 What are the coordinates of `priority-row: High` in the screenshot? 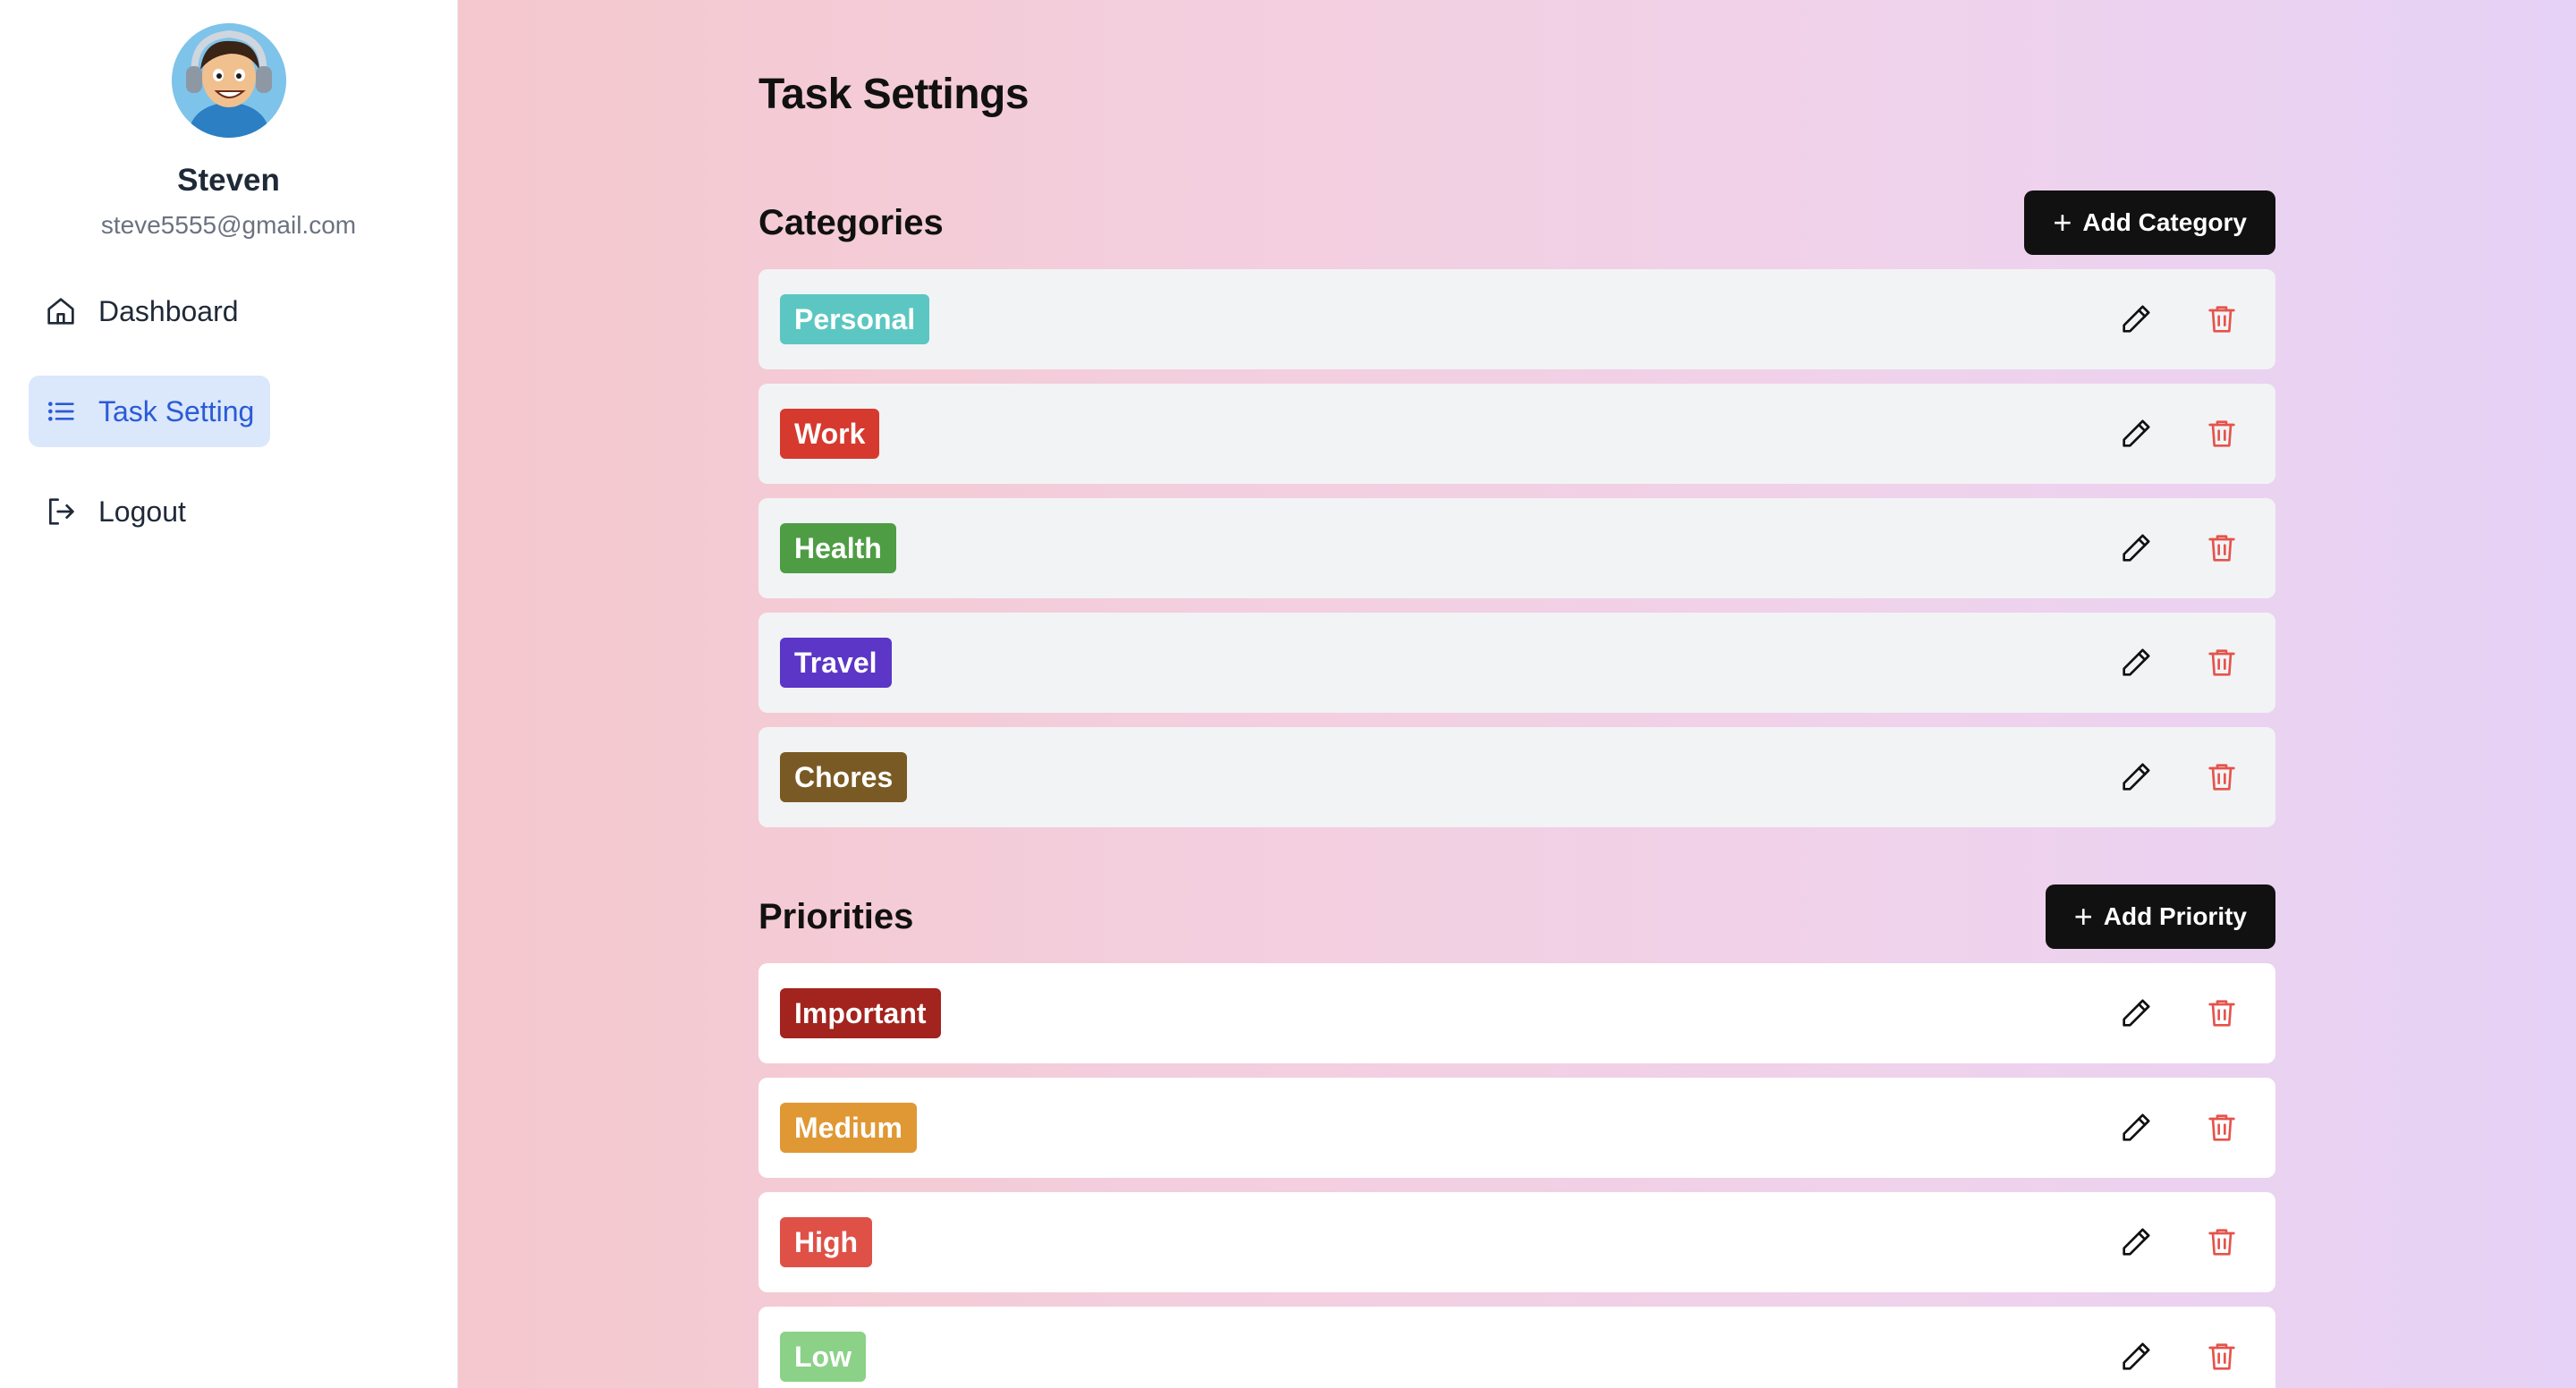 It's located at (1516, 1242).